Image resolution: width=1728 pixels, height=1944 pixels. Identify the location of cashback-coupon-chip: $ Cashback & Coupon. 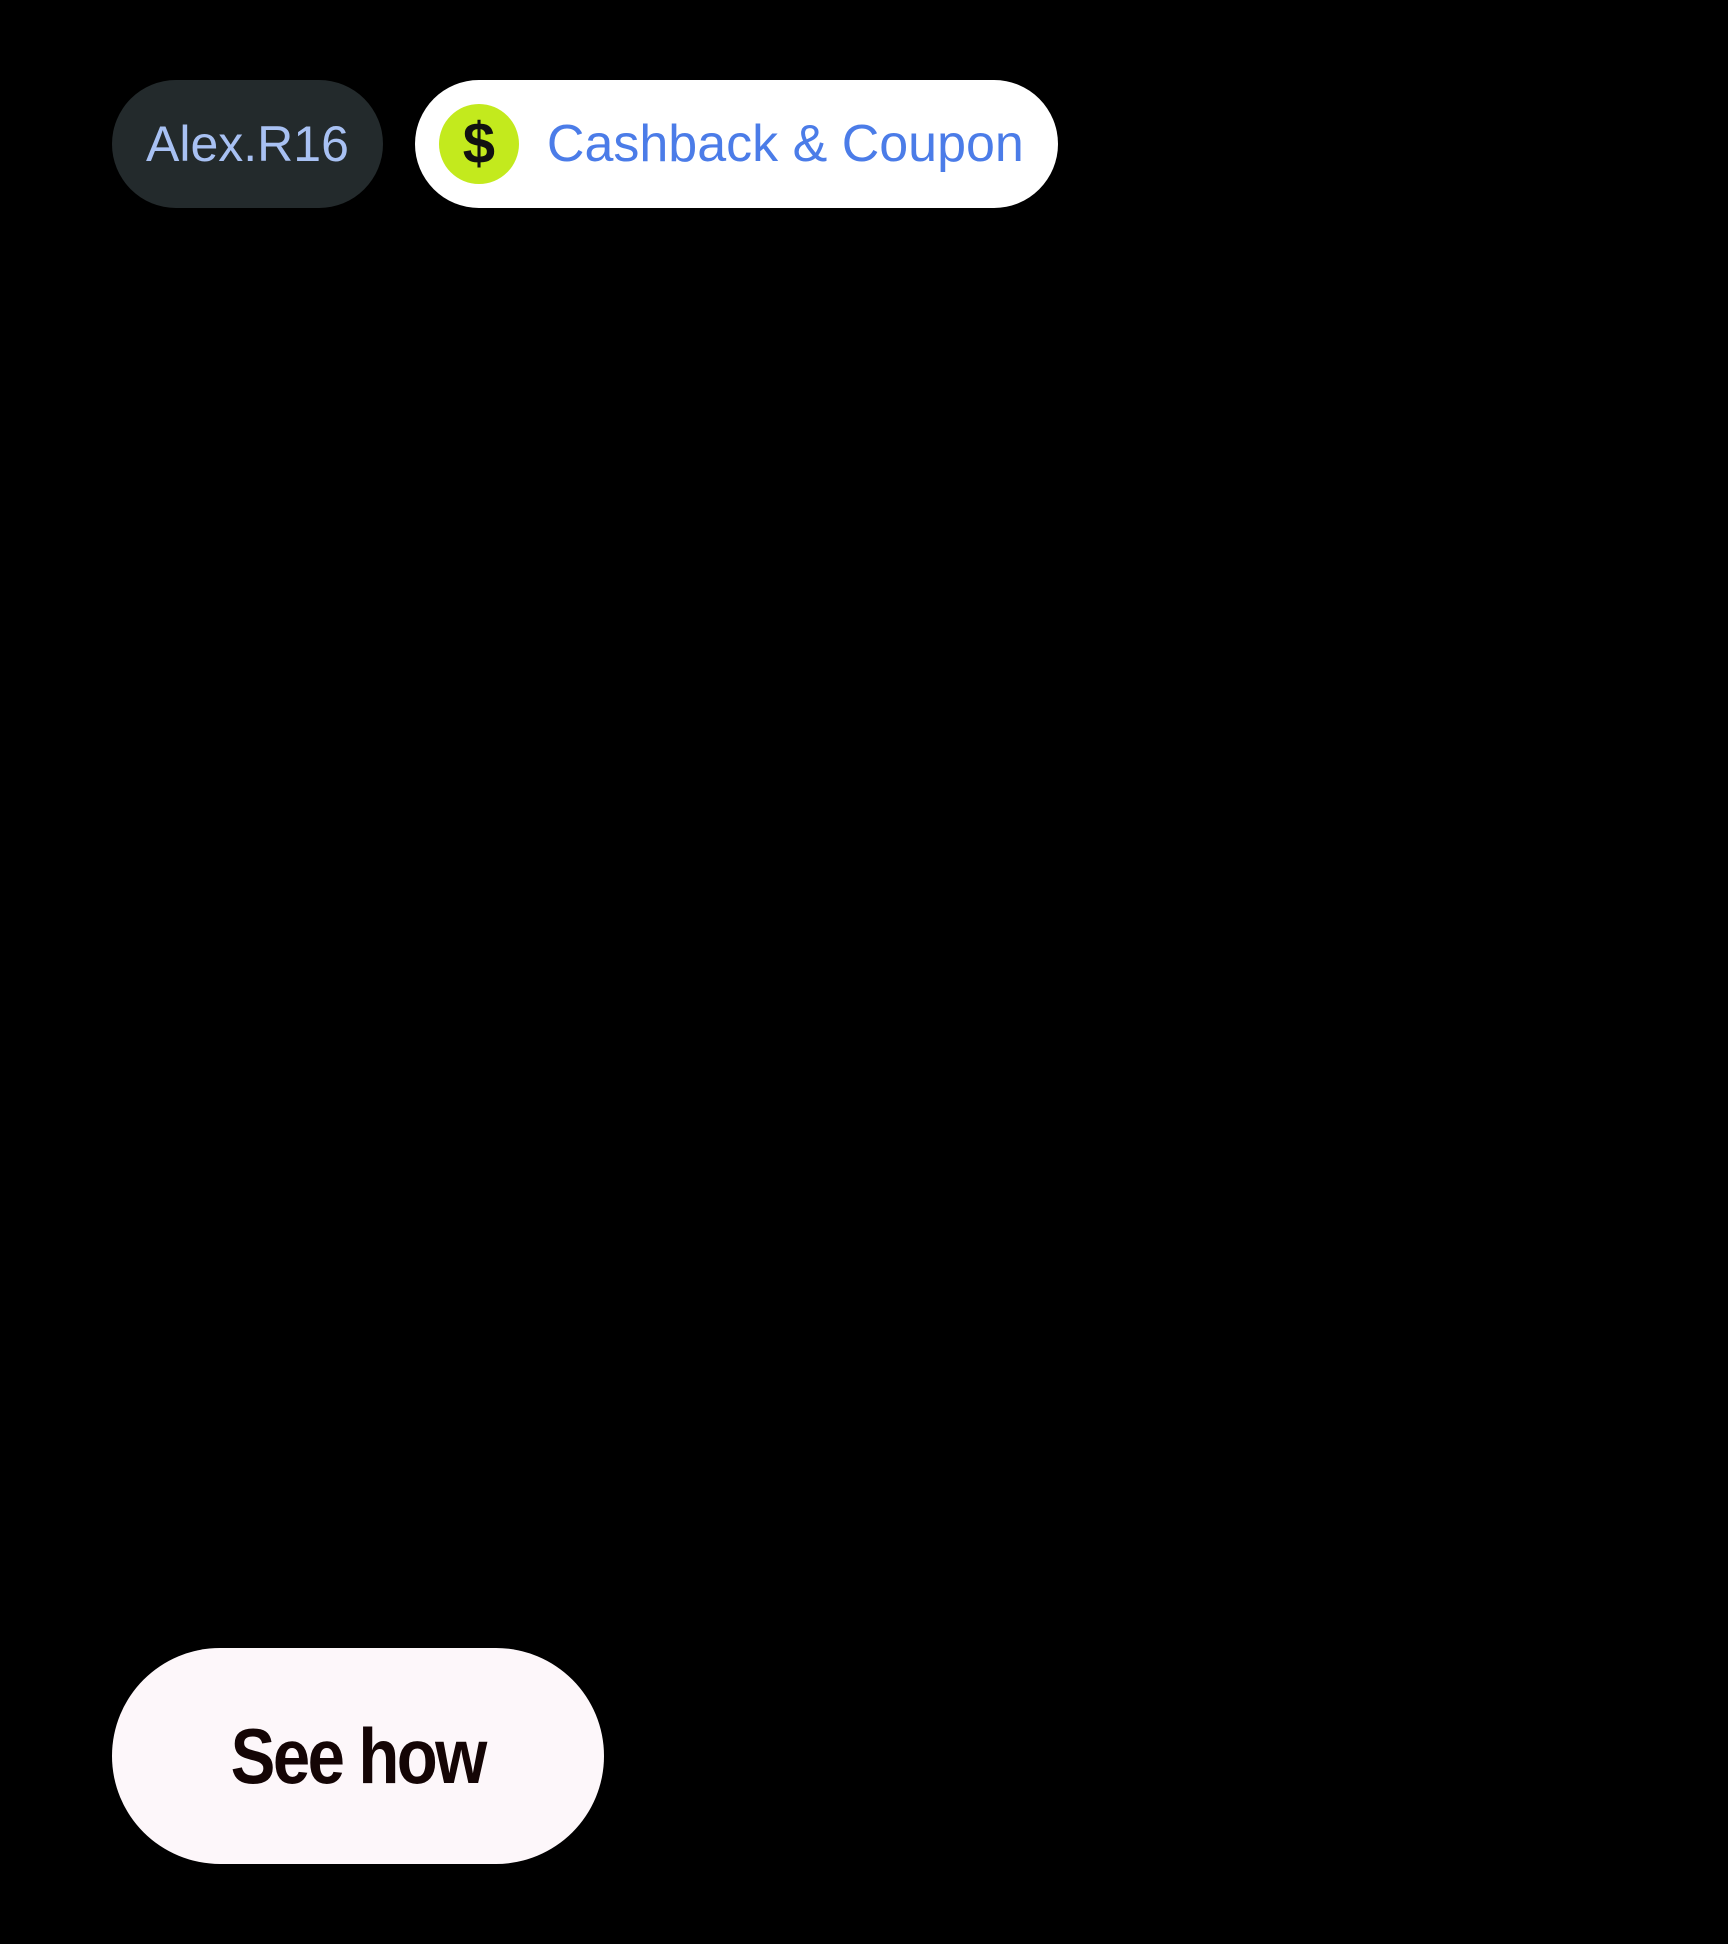
(736, 144).